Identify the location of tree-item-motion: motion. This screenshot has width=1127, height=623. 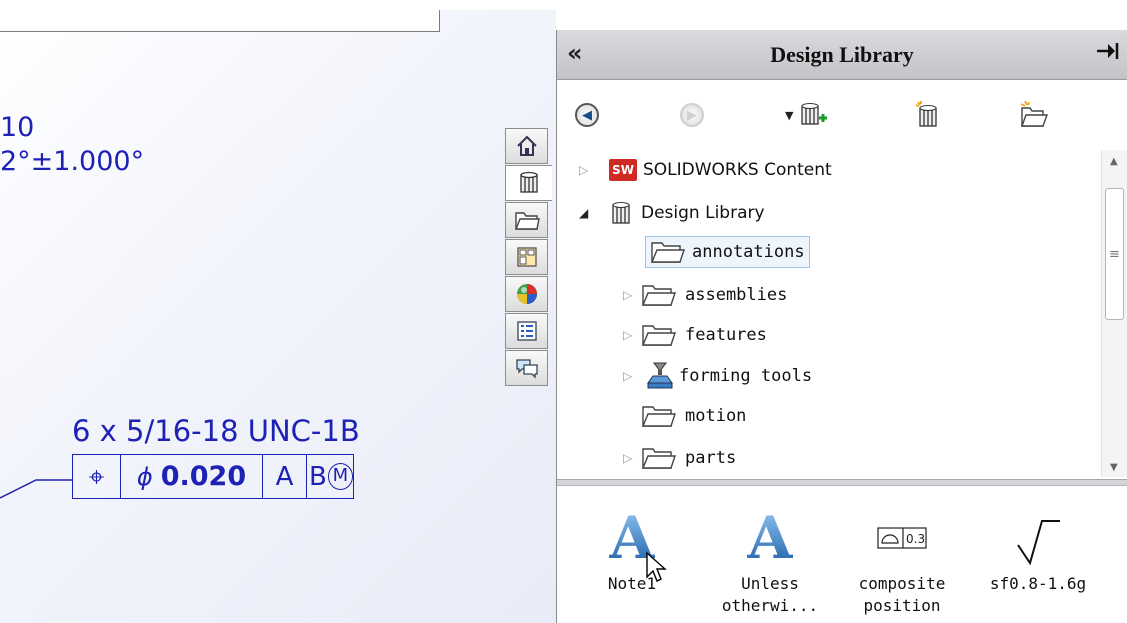
(693, 416).